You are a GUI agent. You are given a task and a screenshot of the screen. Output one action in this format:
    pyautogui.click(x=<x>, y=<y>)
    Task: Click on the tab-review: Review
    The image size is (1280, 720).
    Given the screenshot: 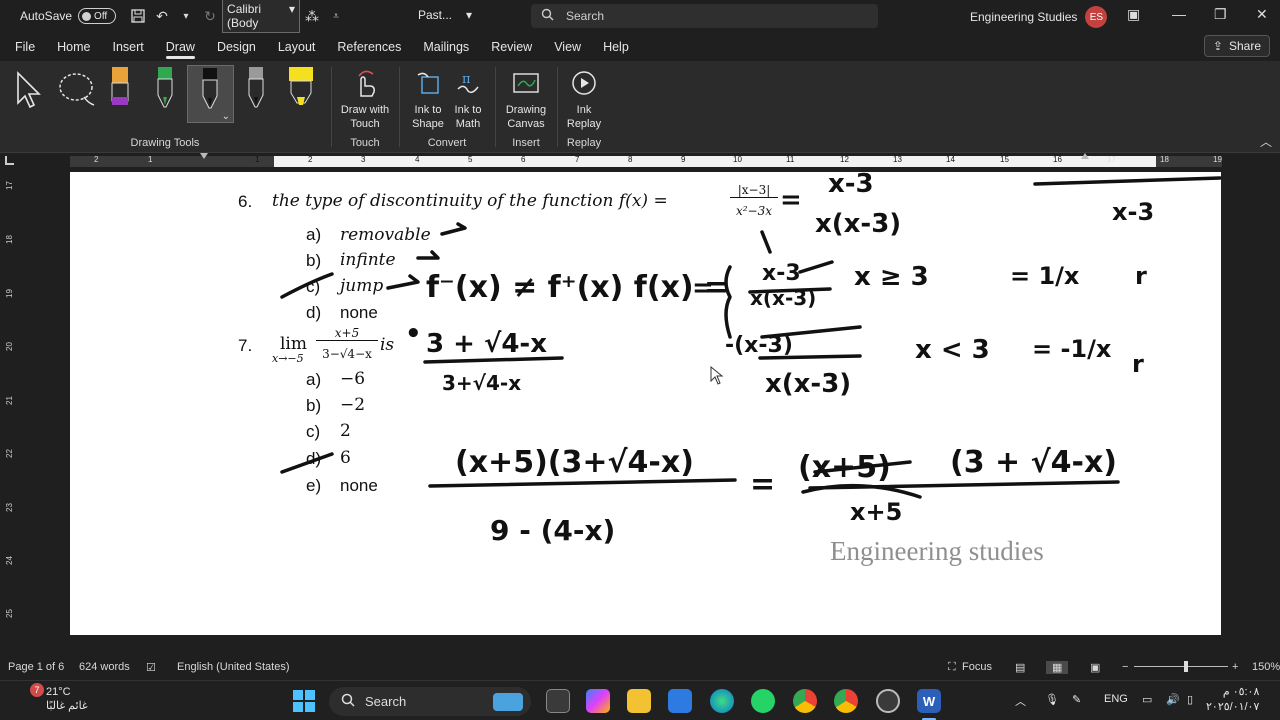 What is the action you would take?
    pyautogui.click(x=511, y=47)
    